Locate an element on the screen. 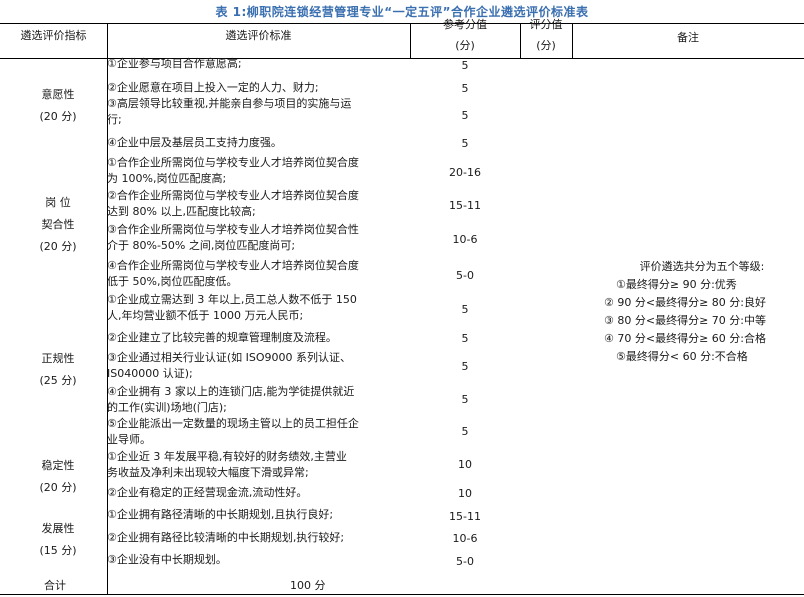 This screenshot has height=597, width=804. criterion: ①企业参与项目合作意愿高; is located at coordinates (174, 63).